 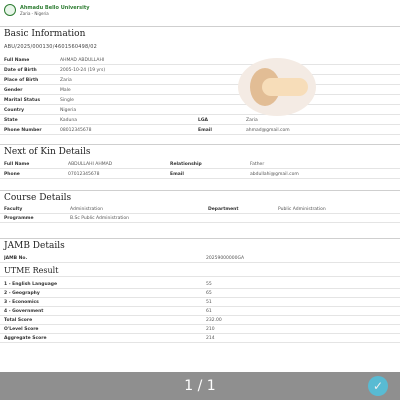 What do you see at coordinates (285, 87) in the screenshot?
I see `photo-shape` at bounding box center [285, 87].